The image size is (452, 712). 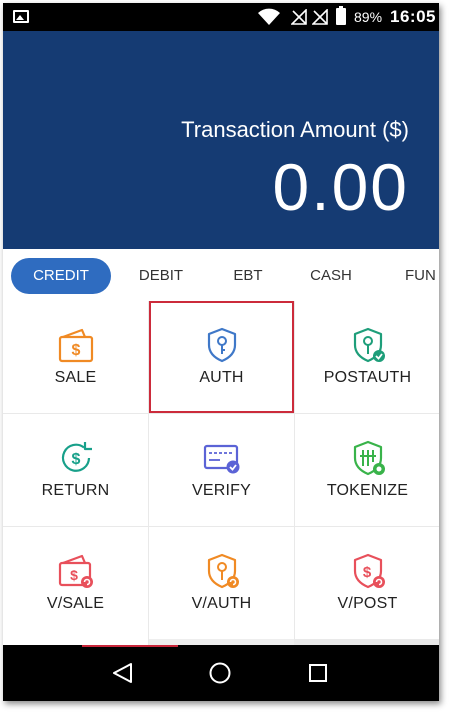 I want to click on payment-type-tabs: CREDIT DEBIT EBT CASH FUN, so click(x=221, y=275).